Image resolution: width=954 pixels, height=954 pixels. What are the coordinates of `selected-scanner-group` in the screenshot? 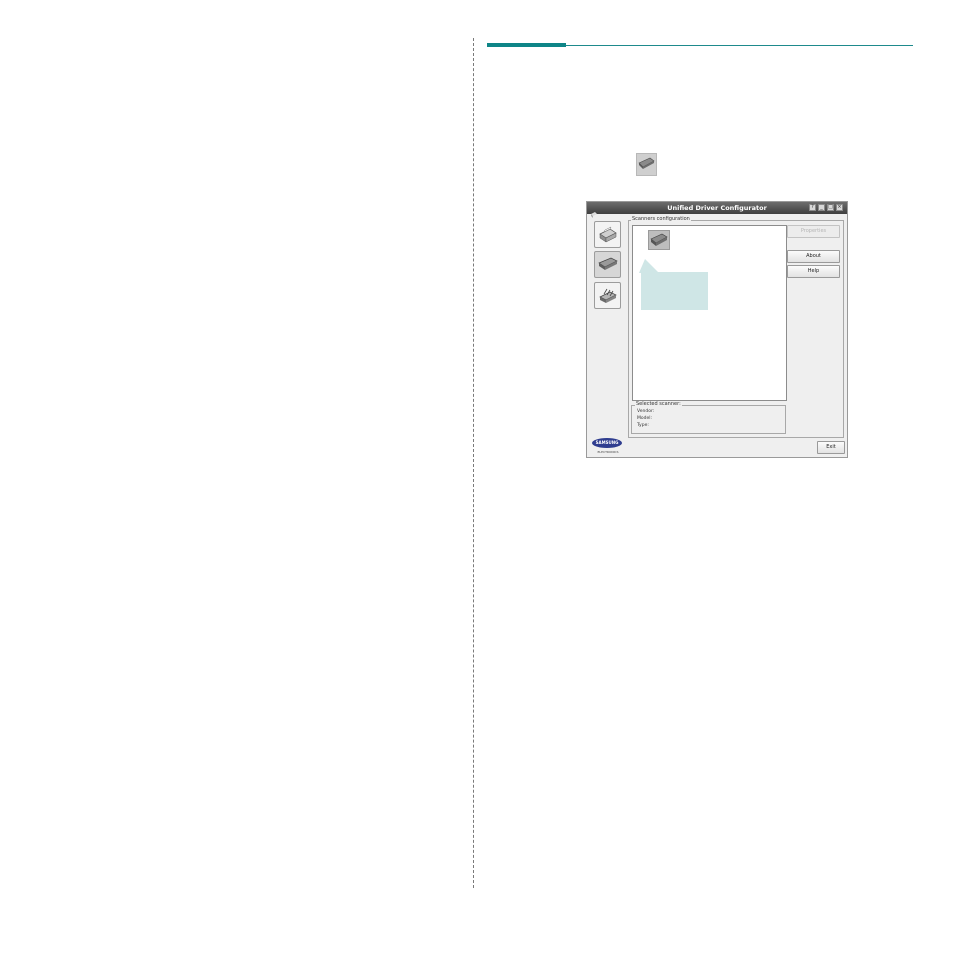 It's located at (708, 419).